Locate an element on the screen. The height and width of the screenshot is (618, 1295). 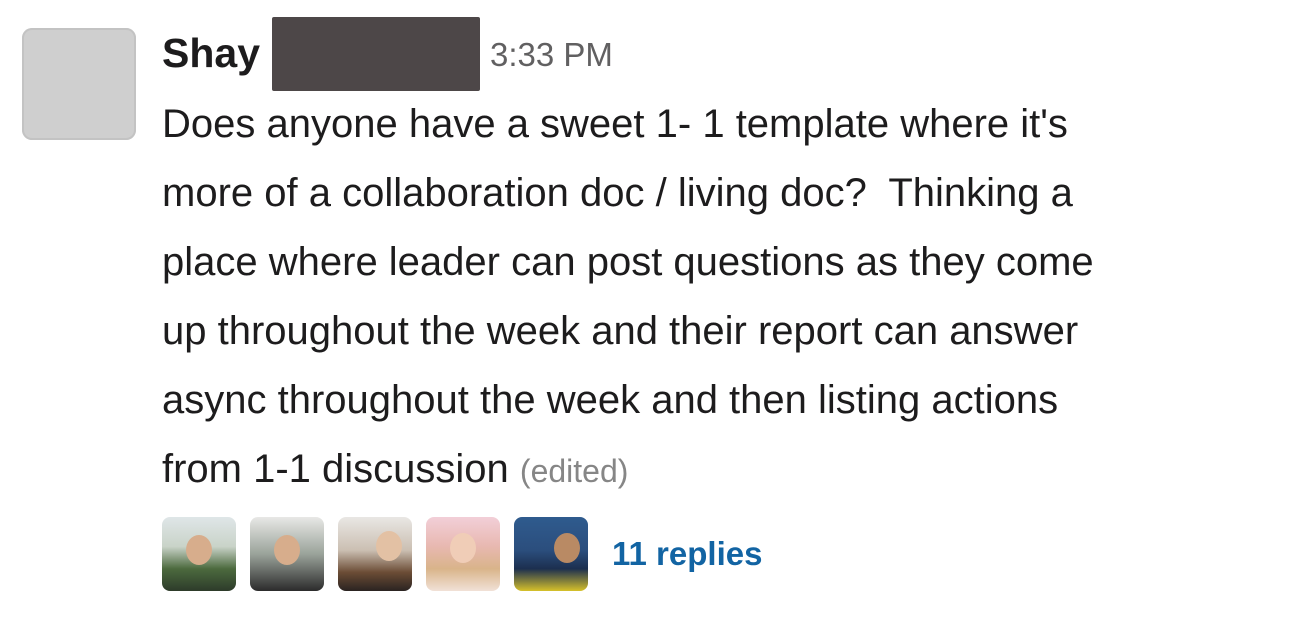
thread-summary: 11 replies is located at coordinates (717, 554).